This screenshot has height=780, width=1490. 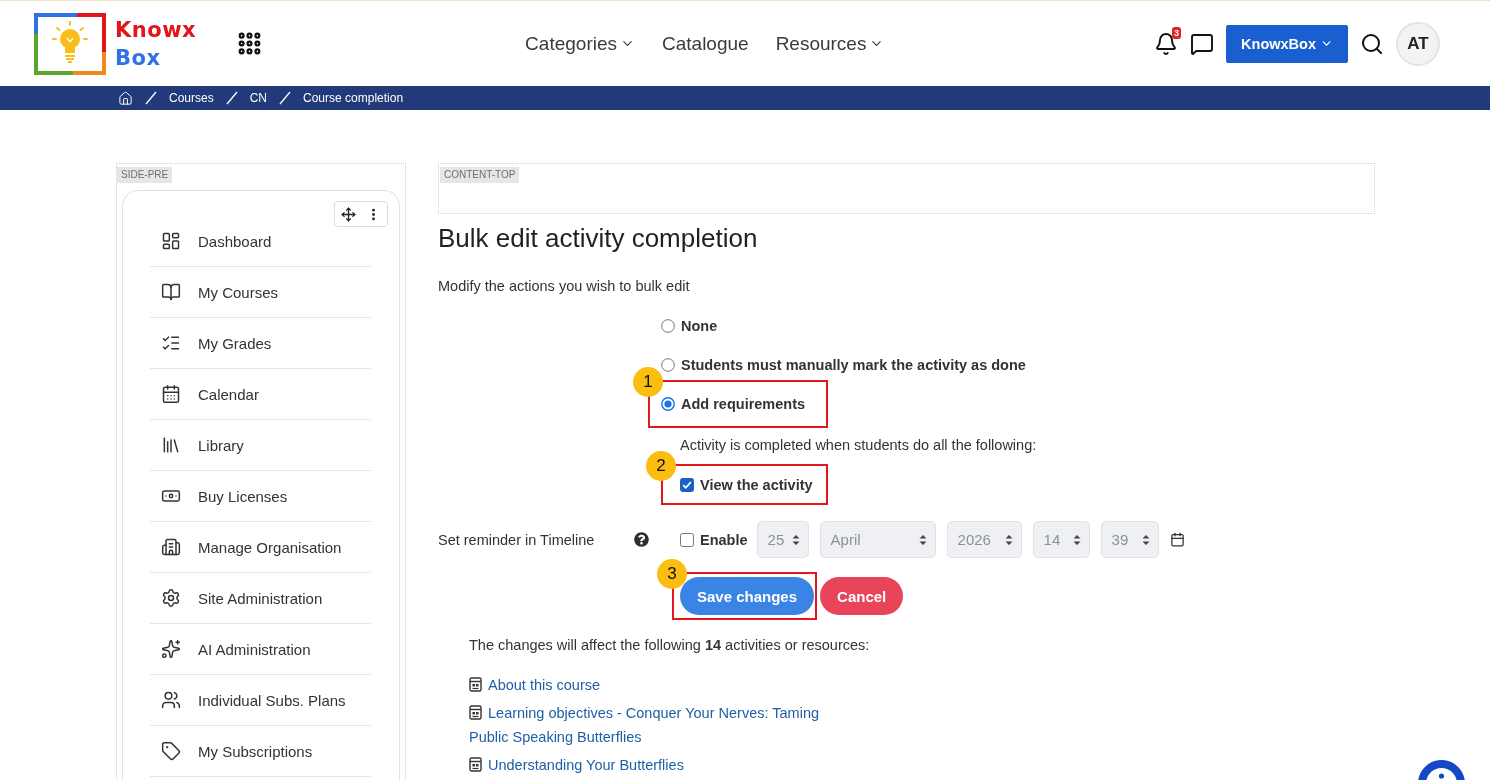 What do you see at coordinates (171, 445) in the screenshot?
I see `books-icon` at bounding box center [171, 445].